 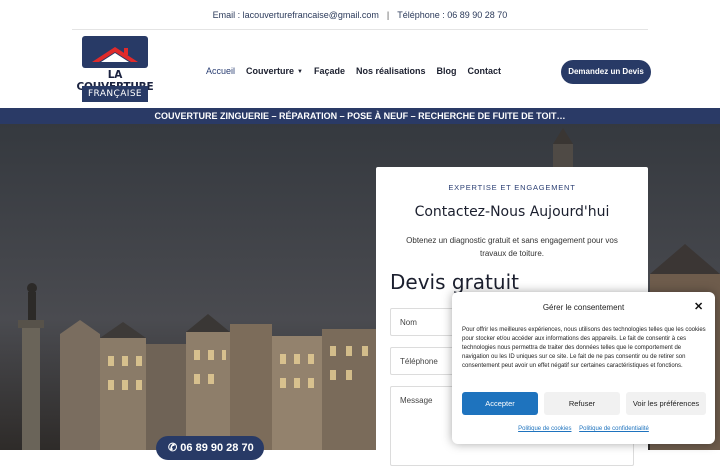 What do you see at coordinates (217, 448) in the screenshot?
I see `hero-phone-label: 06 89 90 28 70` at bounding box center [217, 448].